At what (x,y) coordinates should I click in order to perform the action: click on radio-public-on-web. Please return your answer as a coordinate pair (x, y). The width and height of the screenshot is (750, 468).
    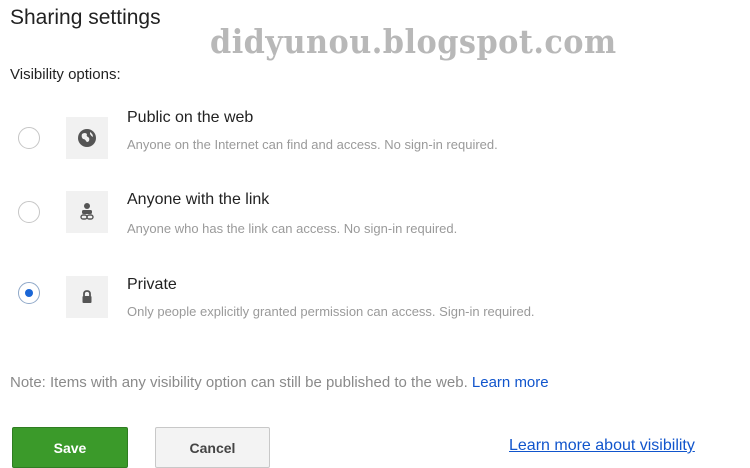
    Looking at the image, I should click on (29, 138).